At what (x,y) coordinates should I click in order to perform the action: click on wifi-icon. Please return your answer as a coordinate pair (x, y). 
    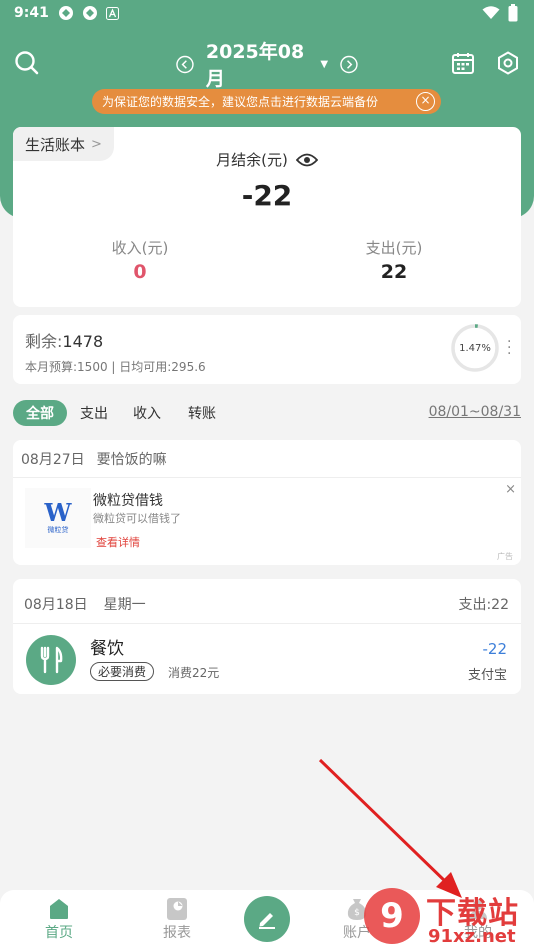
    Looking at the image, I should click on (491, 12).